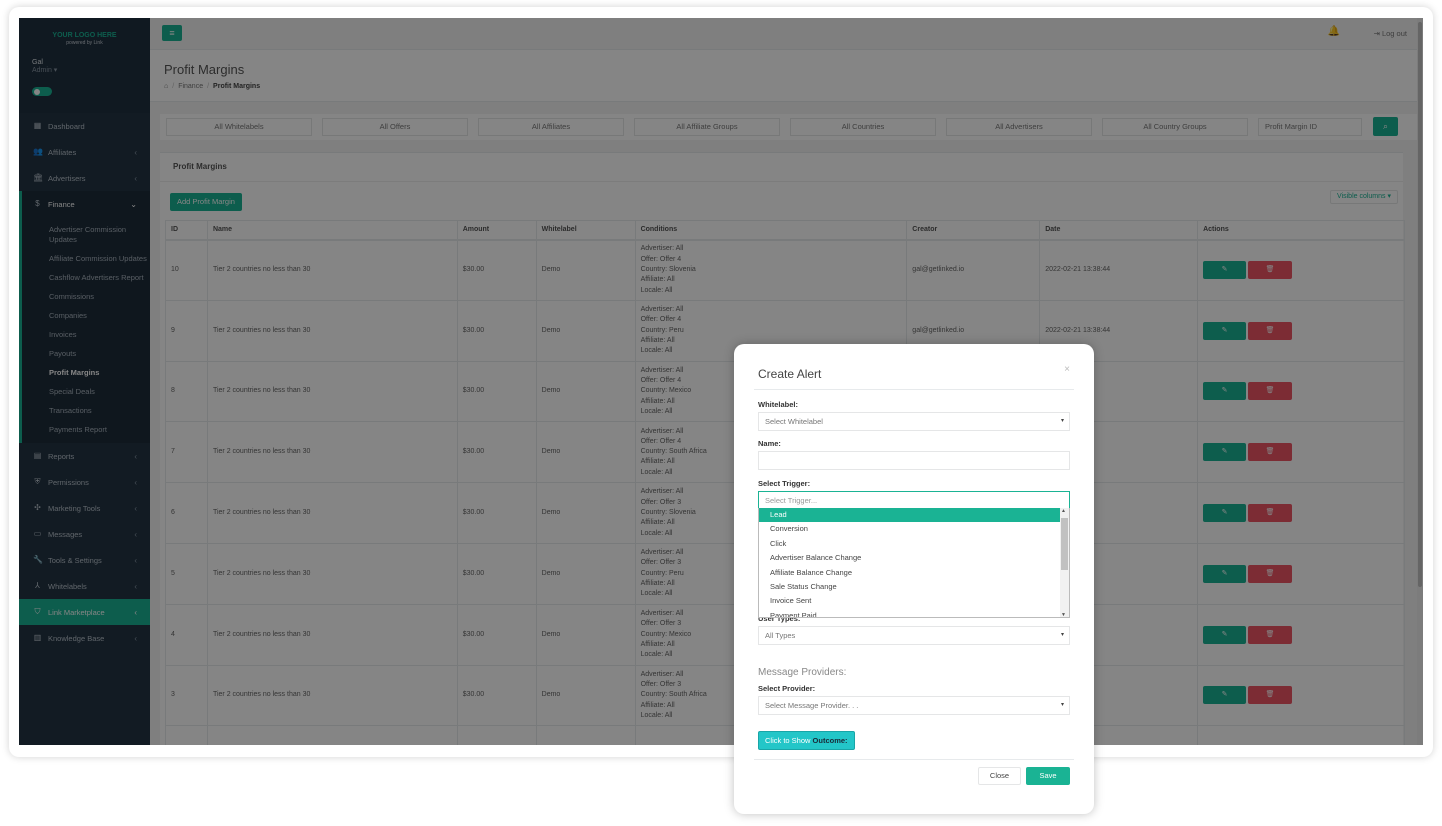 The image size is (1442, 826). I want to click on trigger-option-invoice-sent: Invoice Sent, so click(910, 601).